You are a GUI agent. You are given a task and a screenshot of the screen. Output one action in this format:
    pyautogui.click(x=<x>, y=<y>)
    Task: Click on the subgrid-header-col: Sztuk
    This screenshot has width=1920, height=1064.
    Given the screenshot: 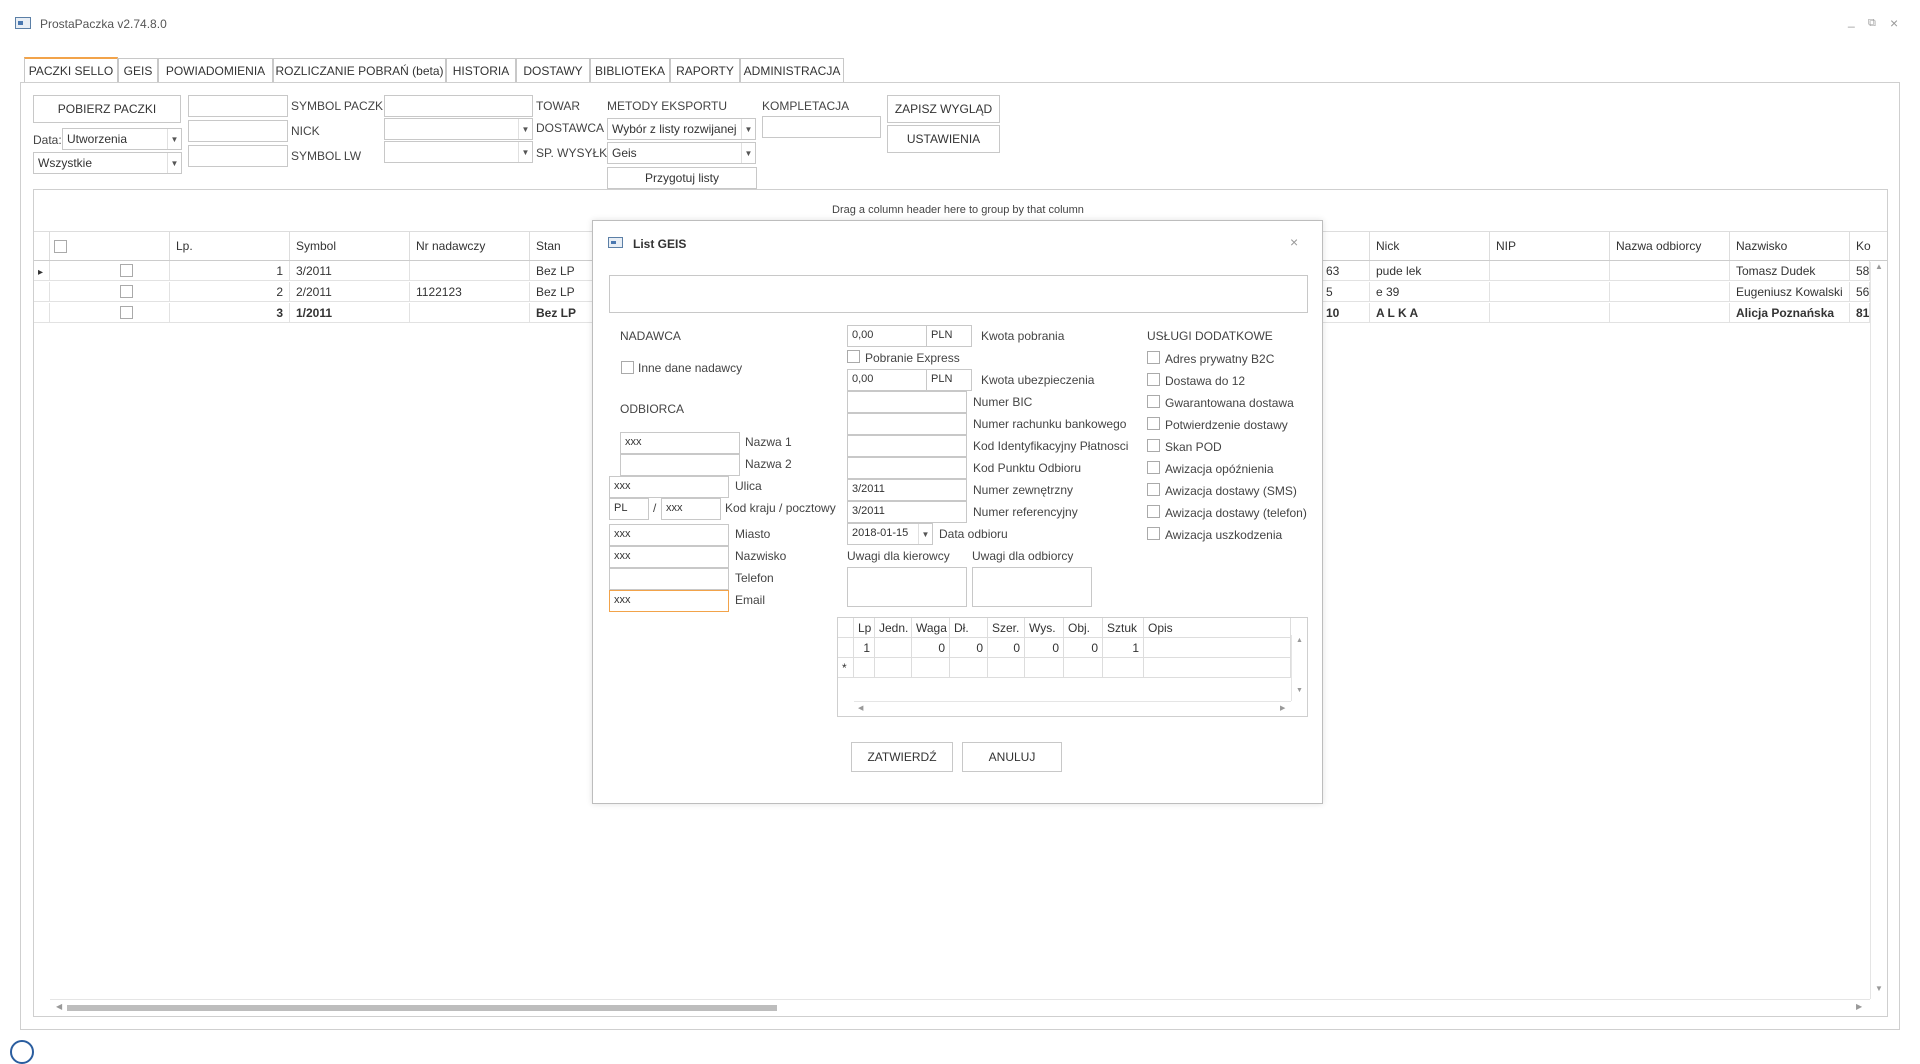 What is the action you would take?
    pyautogui.click(x=1123, y=628)
    